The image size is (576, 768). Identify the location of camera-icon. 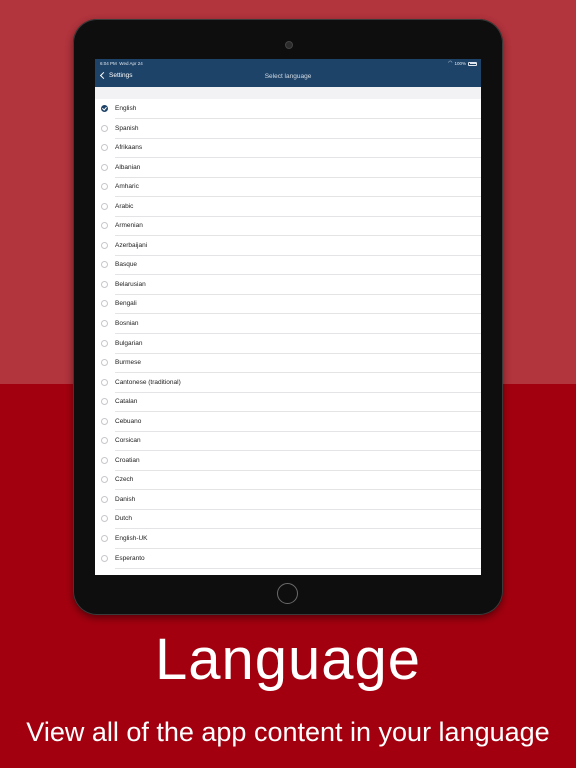
(289, 45).